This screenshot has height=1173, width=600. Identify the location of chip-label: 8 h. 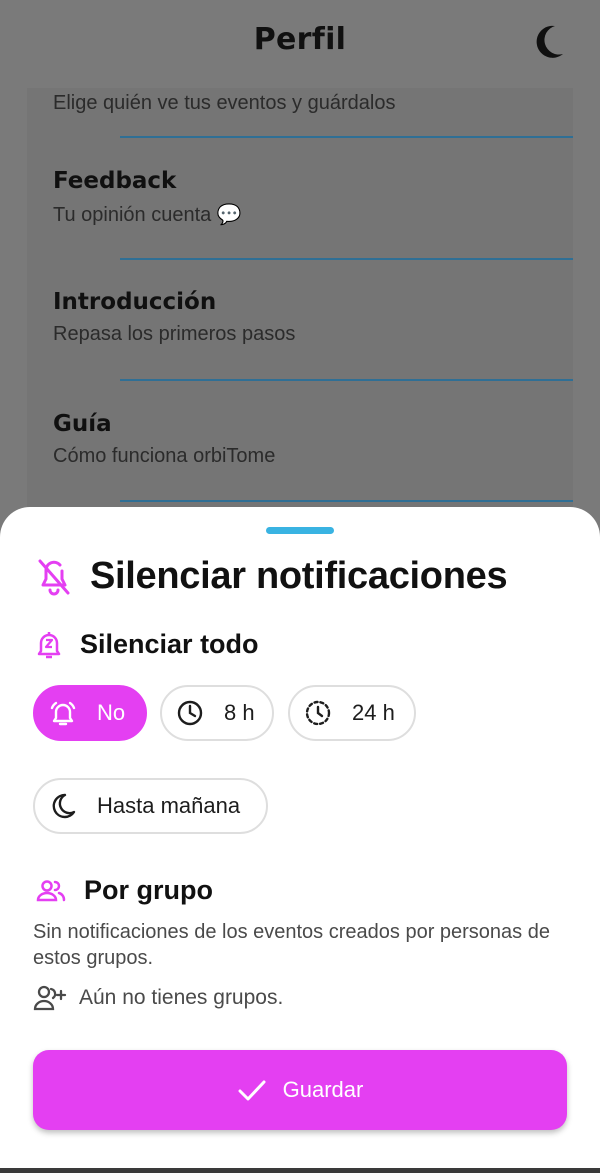
(239, 712).